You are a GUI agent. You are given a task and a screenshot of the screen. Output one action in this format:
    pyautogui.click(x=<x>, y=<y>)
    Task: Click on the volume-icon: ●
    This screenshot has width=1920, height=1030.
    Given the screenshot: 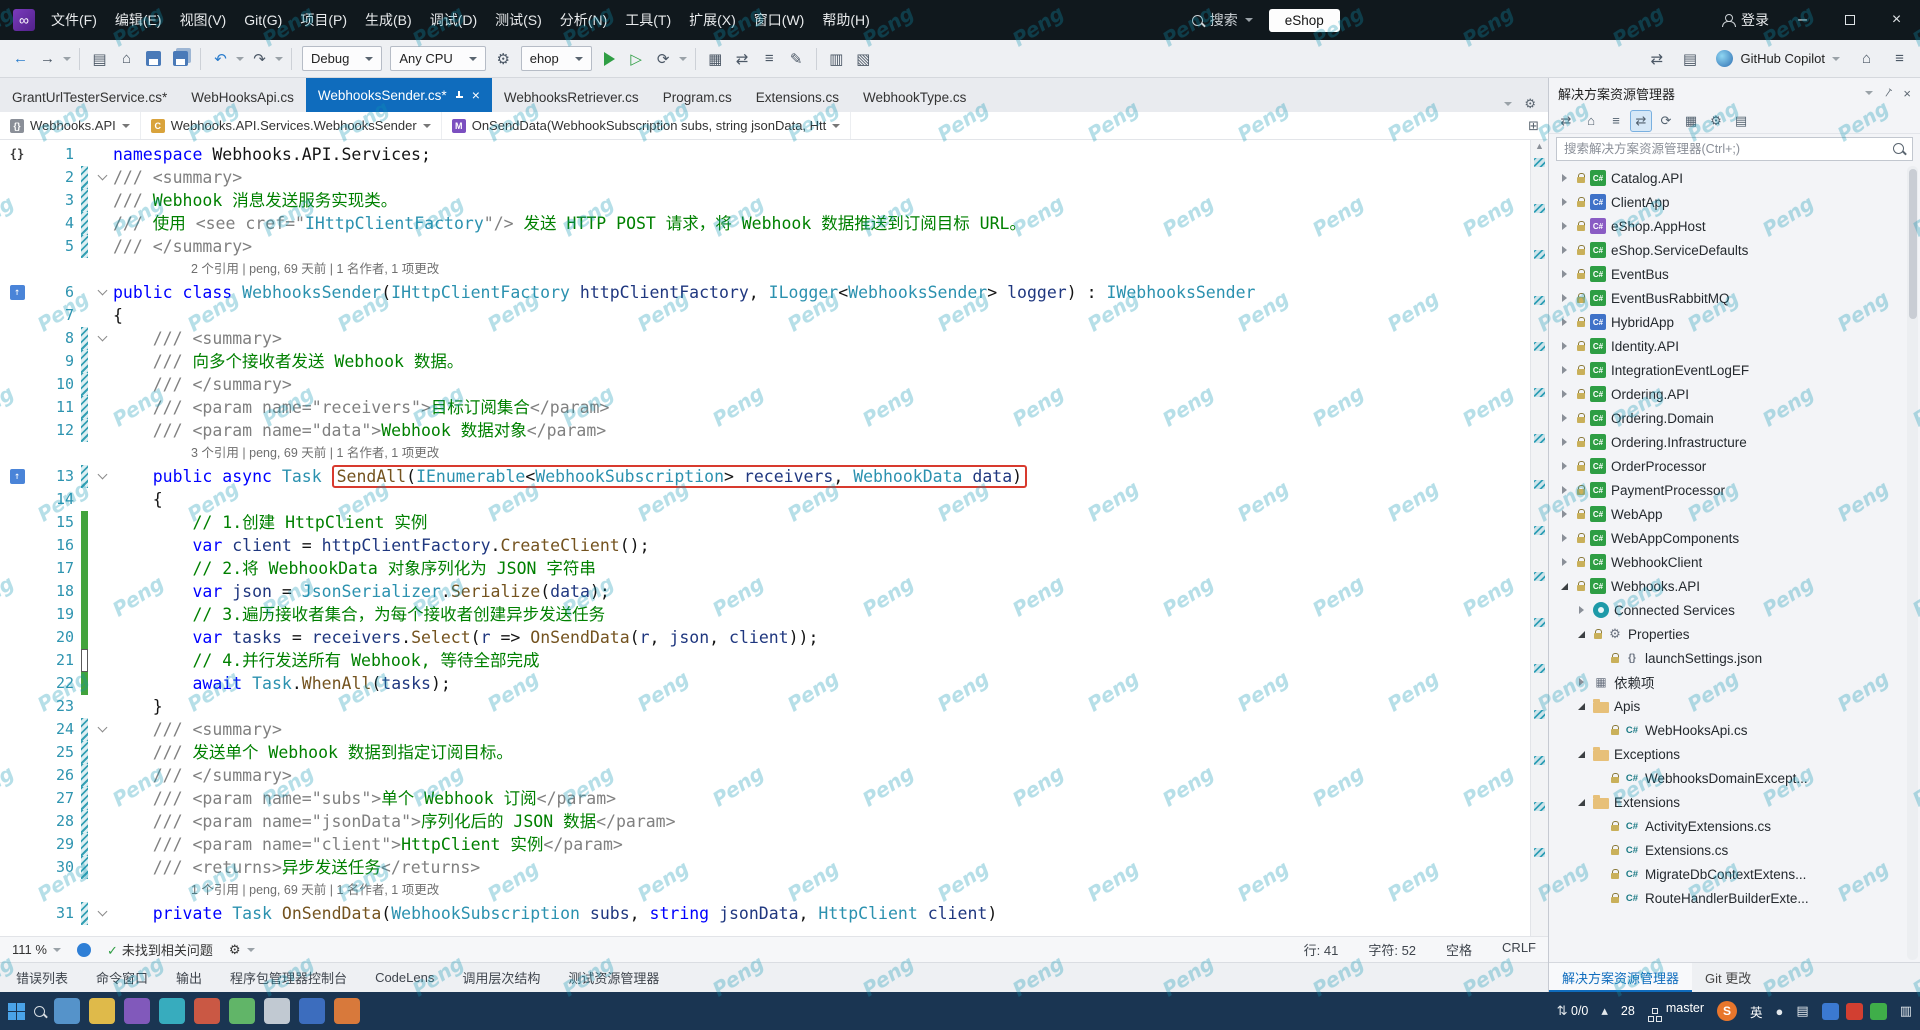 What is the action you would take?
    pyautogui.click(x=1780, y=1011)
    